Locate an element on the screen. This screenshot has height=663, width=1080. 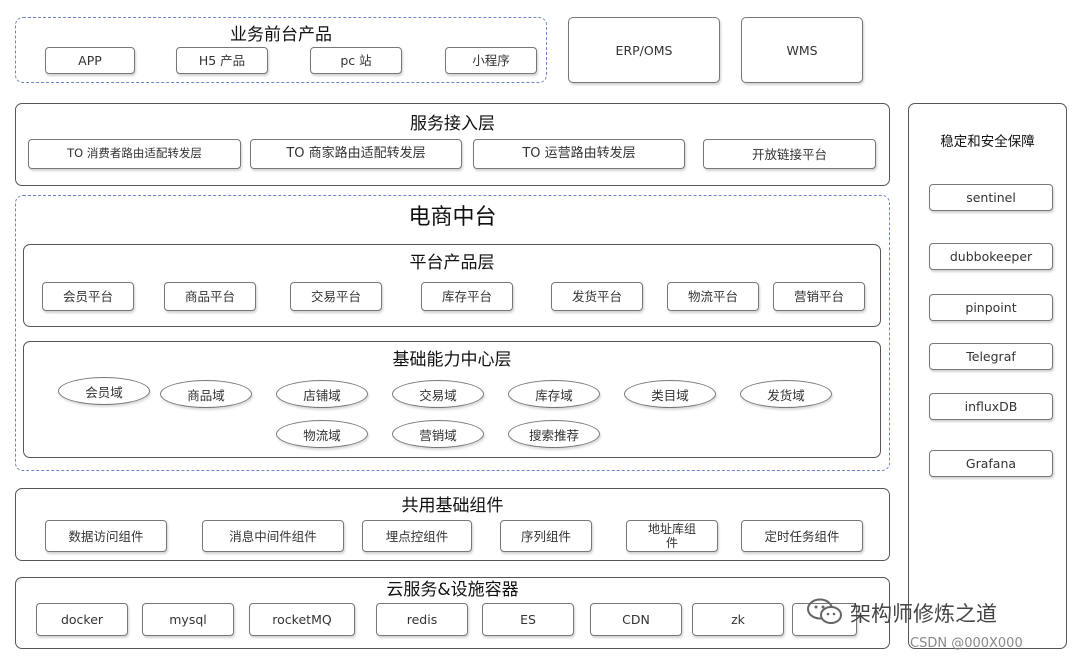
access-item-consumer: TO 消费者路由适配转发层 is located at coordinates (134, 154).